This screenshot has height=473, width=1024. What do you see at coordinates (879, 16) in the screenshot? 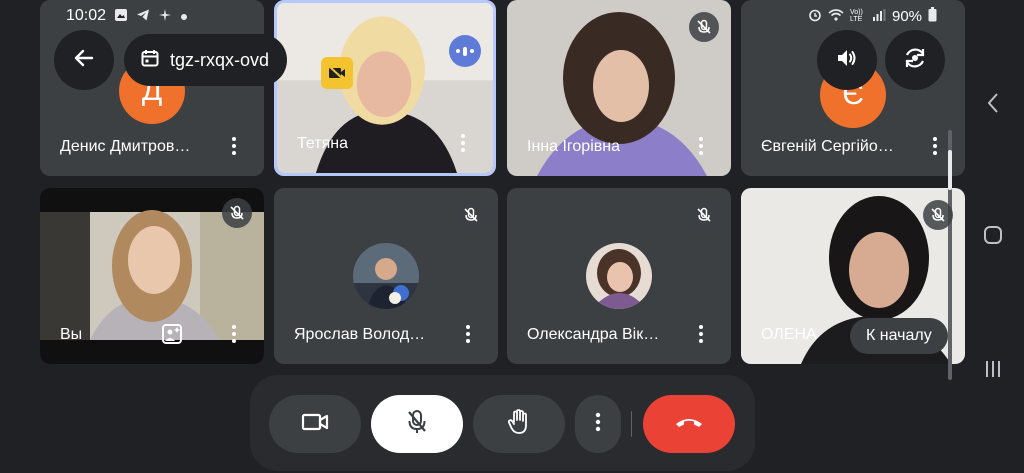
I see `signal-icon` at bounding box center [879, 16].